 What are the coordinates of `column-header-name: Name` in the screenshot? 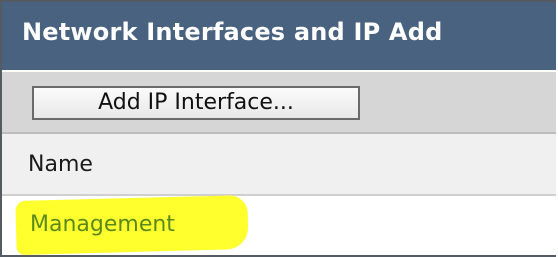 It's located at (60, 164).